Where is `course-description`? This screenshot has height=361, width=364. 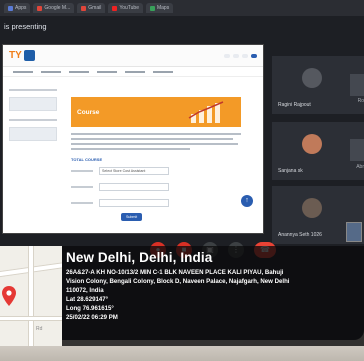 course-description is located at coordinates (156, 143).